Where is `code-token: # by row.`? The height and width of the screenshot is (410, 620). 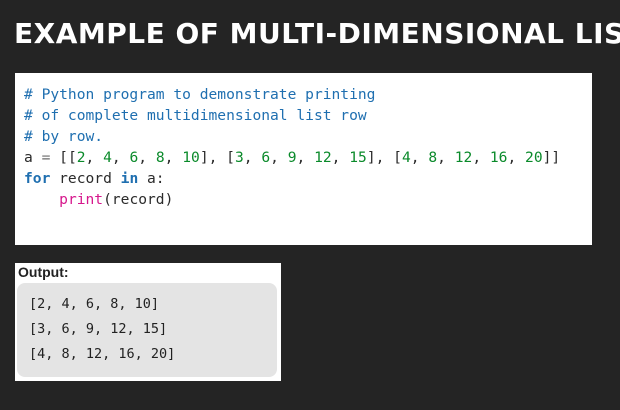
code-token: # by row. is located at coordinates (64, 136).